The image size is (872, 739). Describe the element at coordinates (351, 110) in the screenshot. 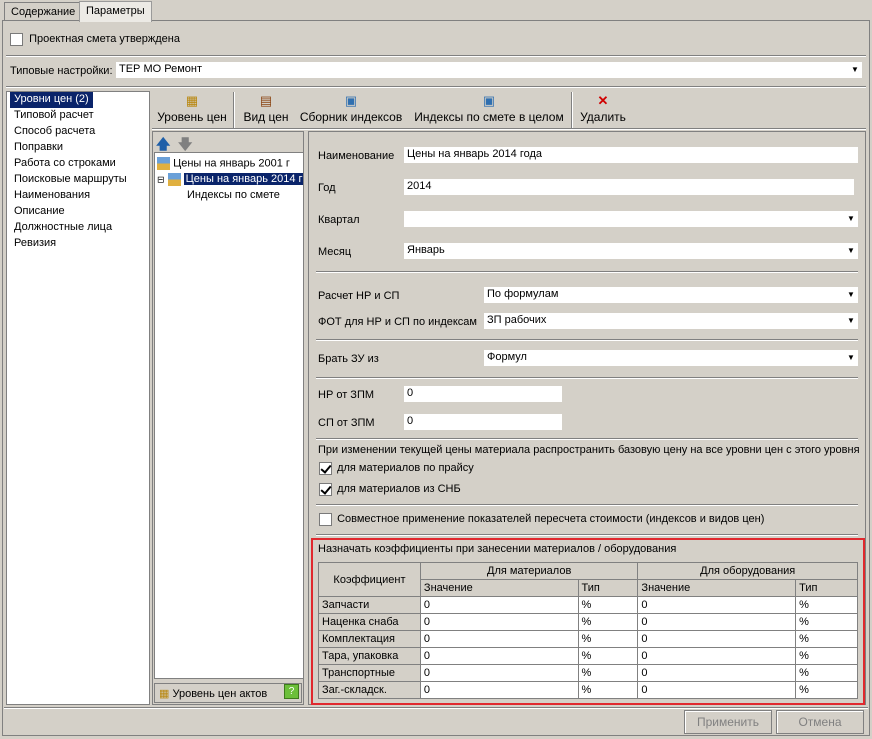

I see `index-collection-button: ▣ Сборник индексов` at that location.